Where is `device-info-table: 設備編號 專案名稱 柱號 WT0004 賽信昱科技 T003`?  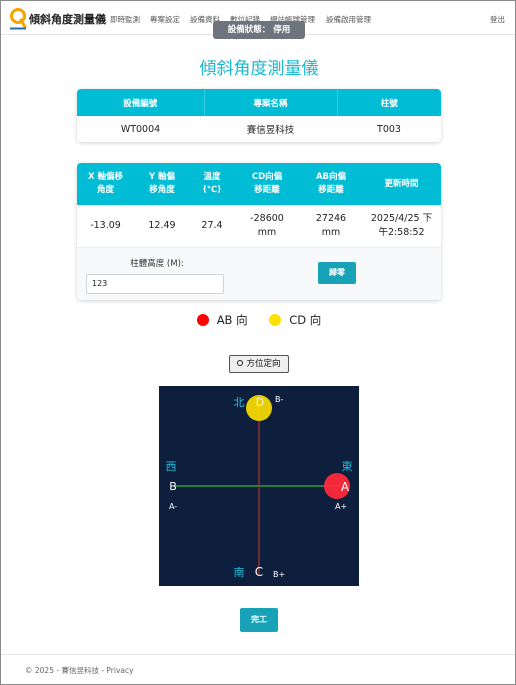 device-info-table: 設備編號 專案名稱 柱號 WT0004 賽信昱科技 T003 is located at coordinates (259, 115).